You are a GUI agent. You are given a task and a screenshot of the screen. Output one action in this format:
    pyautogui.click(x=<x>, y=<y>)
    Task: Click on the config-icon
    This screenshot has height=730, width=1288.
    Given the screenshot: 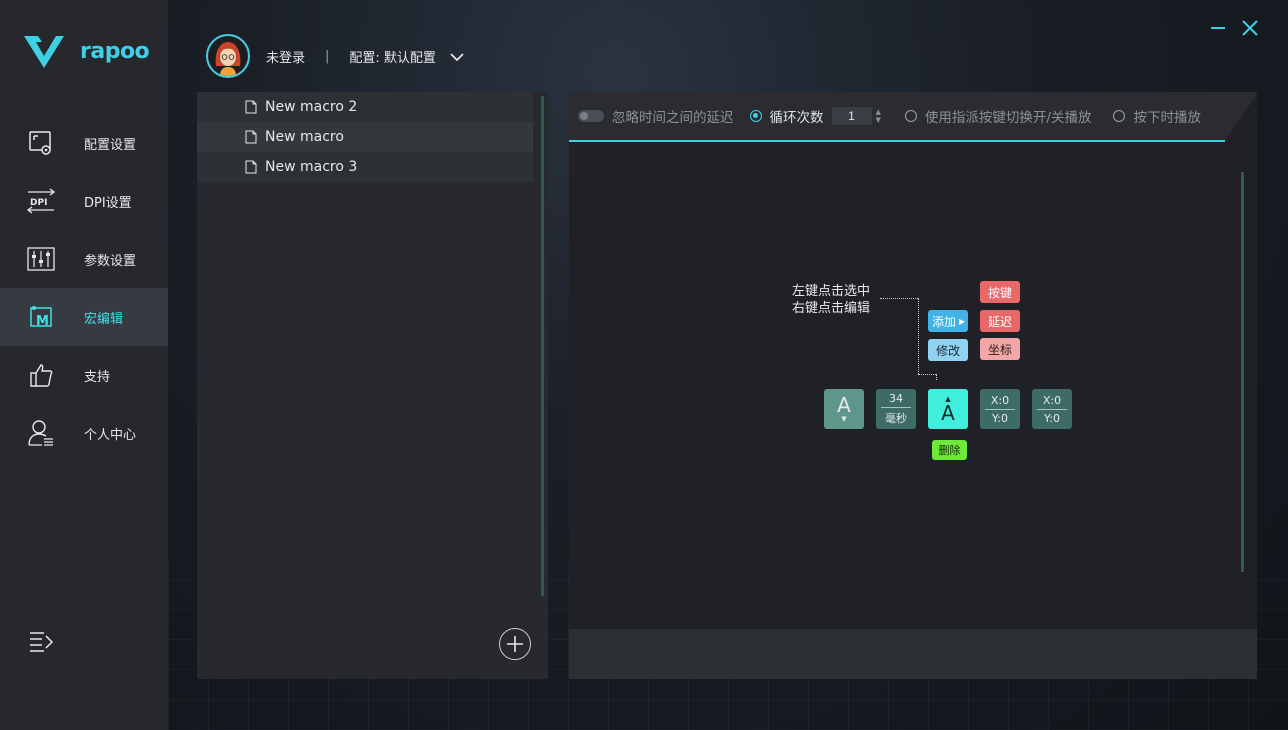 What is the action you would take?
    pyautogui.click(x=41, y=143)
    